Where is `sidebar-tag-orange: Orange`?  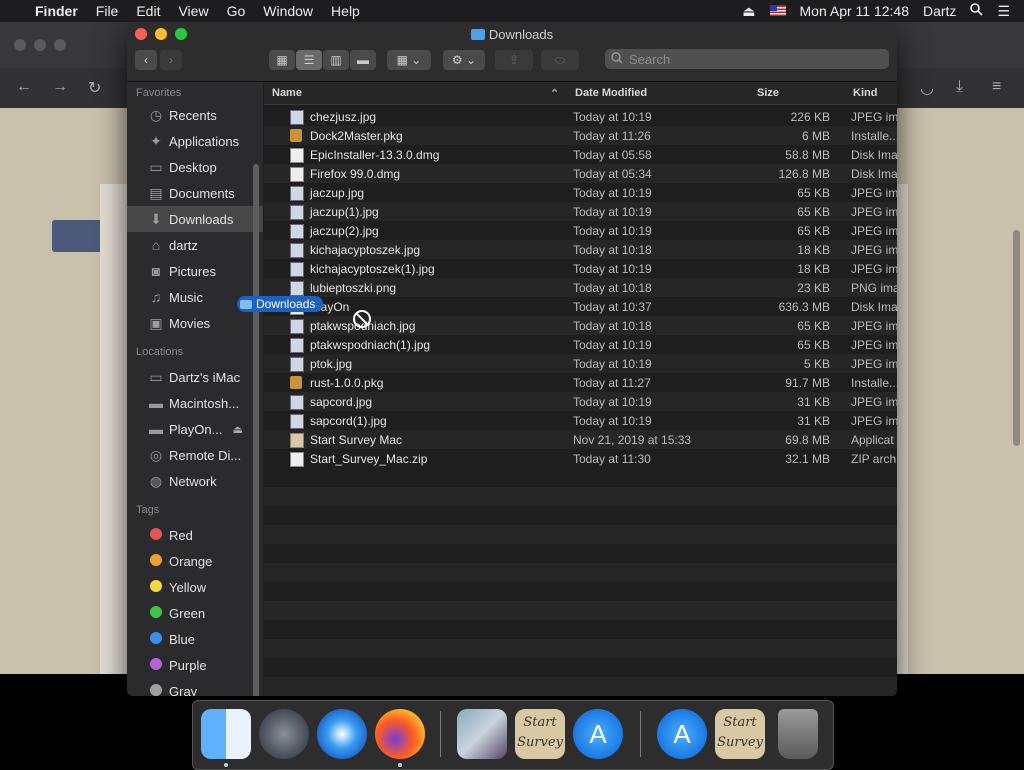
sidebar-tag-orange: Orange is located at coordinates (195, 561).